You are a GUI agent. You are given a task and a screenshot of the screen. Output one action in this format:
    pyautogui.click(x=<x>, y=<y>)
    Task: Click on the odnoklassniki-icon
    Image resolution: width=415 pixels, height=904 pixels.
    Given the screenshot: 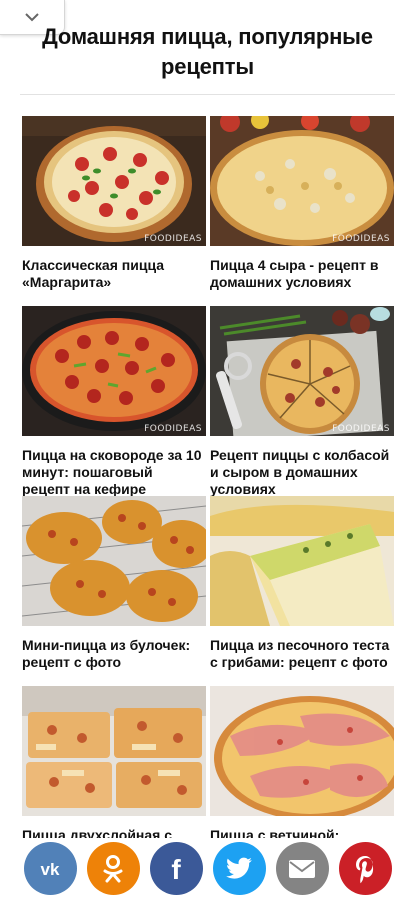 What is the action you would take?
    pyautogui.click(x=113, y=868)
    